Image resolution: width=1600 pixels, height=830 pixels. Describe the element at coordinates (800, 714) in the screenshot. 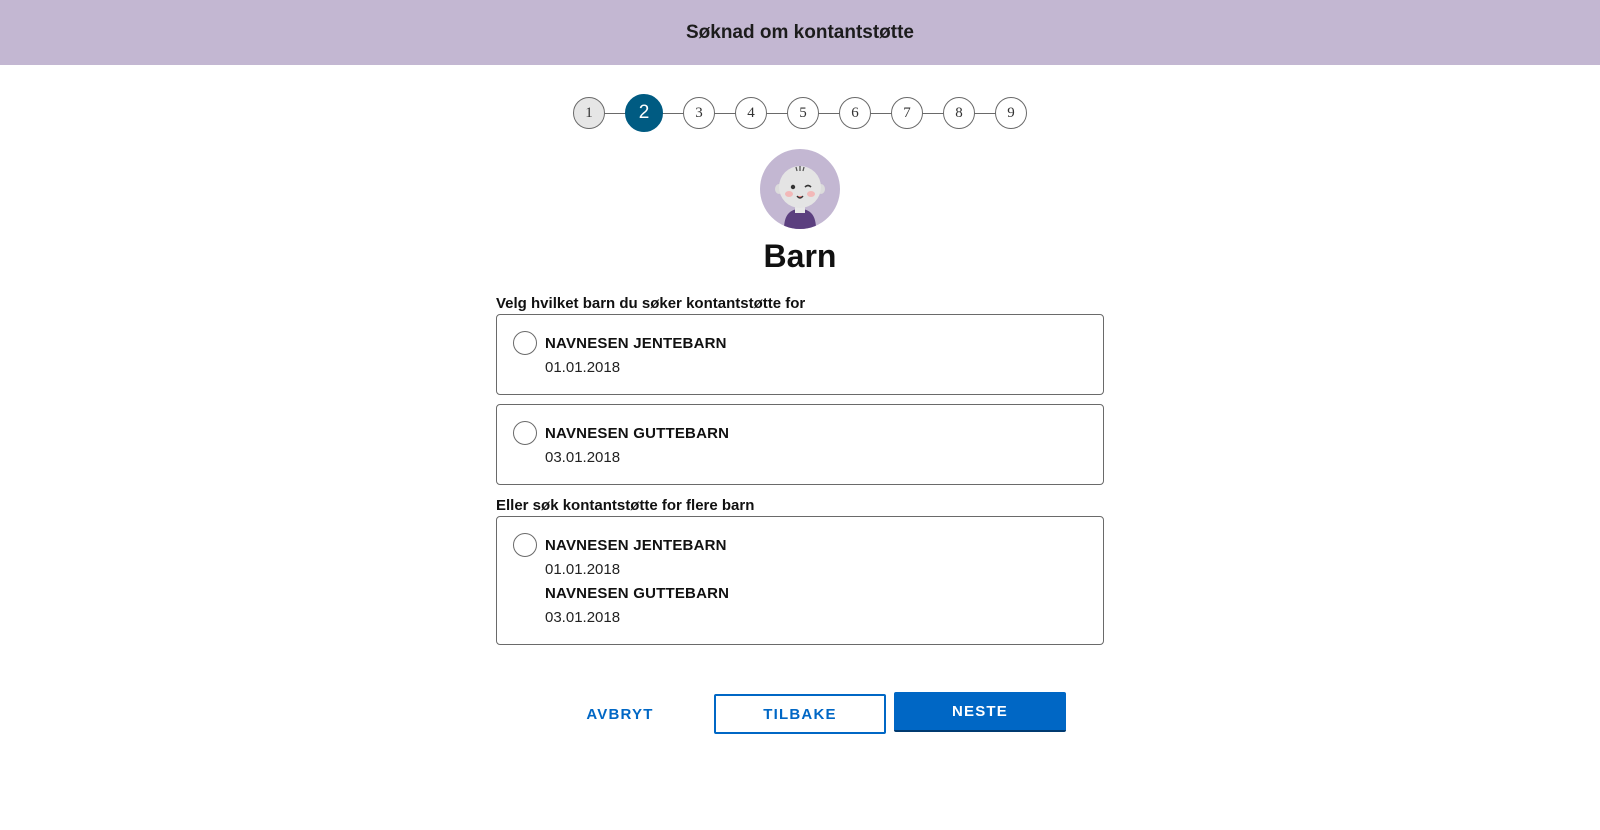

I see `back-button: TILBAKE` at that location.